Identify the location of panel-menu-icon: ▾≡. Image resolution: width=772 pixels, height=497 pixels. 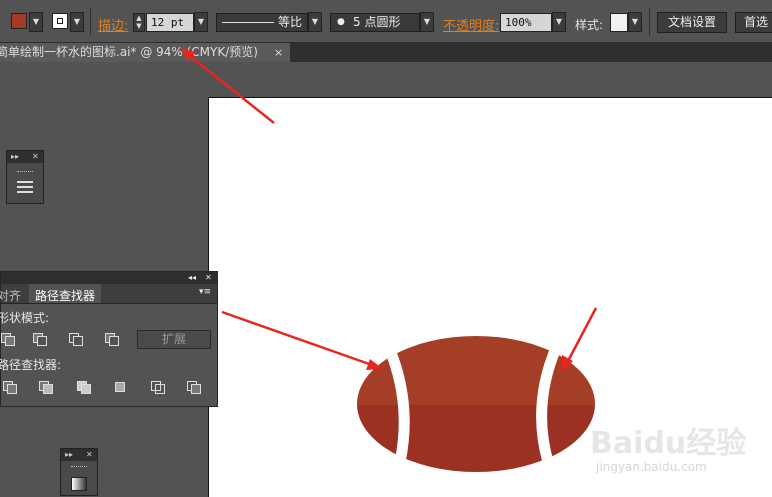
(205, 292).